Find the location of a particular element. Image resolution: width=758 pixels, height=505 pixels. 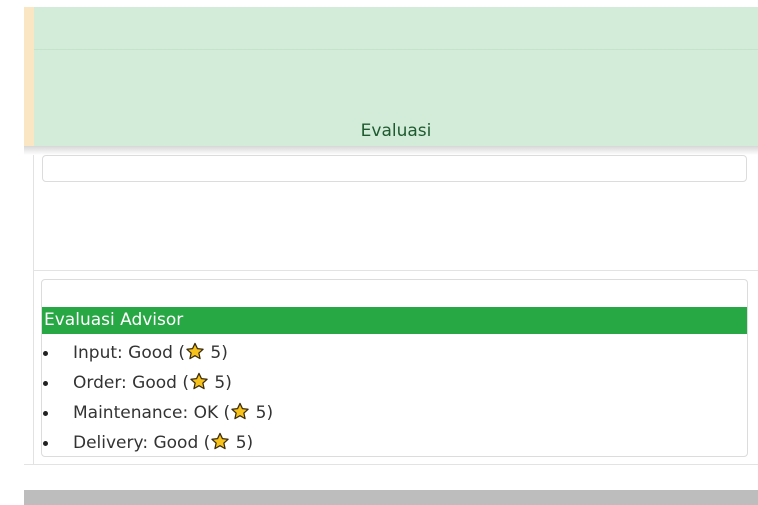

row-divider is located at coordinates (396, 270).